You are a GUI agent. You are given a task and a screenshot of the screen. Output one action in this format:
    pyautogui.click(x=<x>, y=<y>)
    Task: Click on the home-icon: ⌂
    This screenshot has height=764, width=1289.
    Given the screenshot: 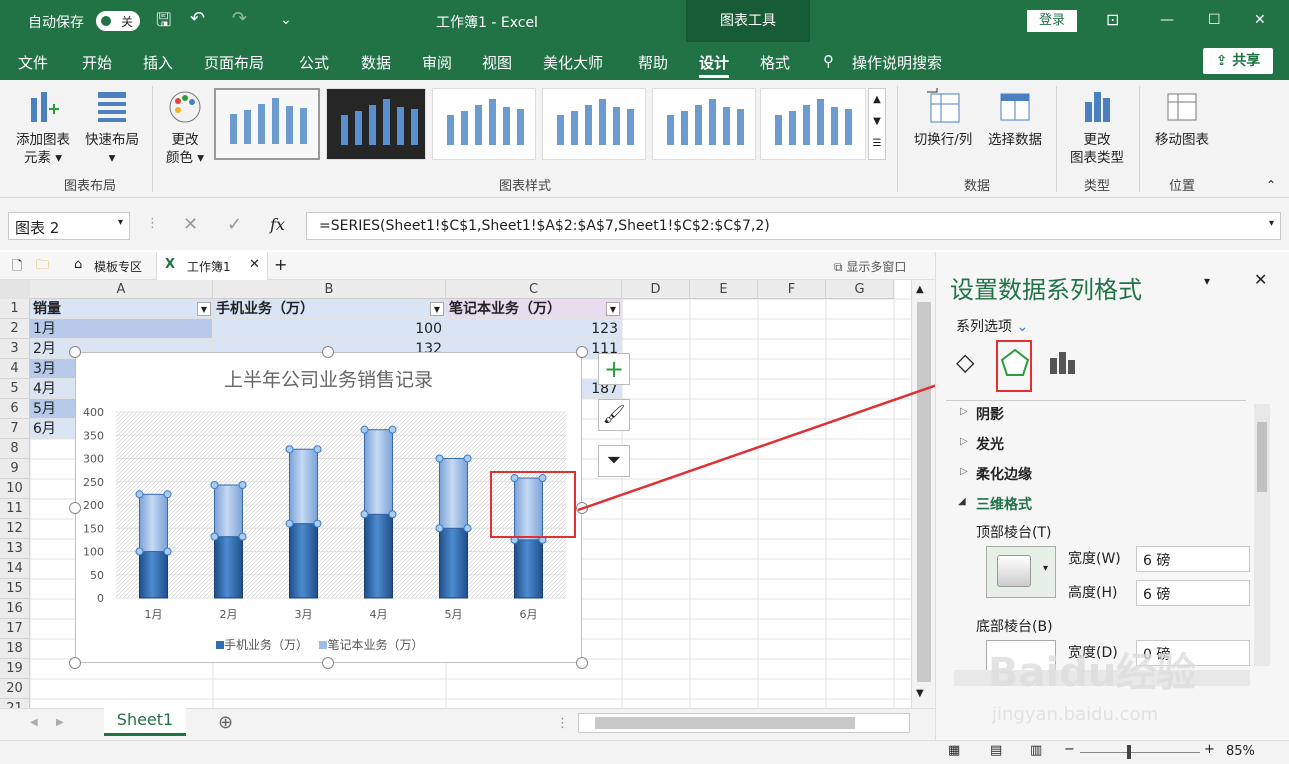 What is the action you would take?
    pyautogui.click(x=78, y=264)
    